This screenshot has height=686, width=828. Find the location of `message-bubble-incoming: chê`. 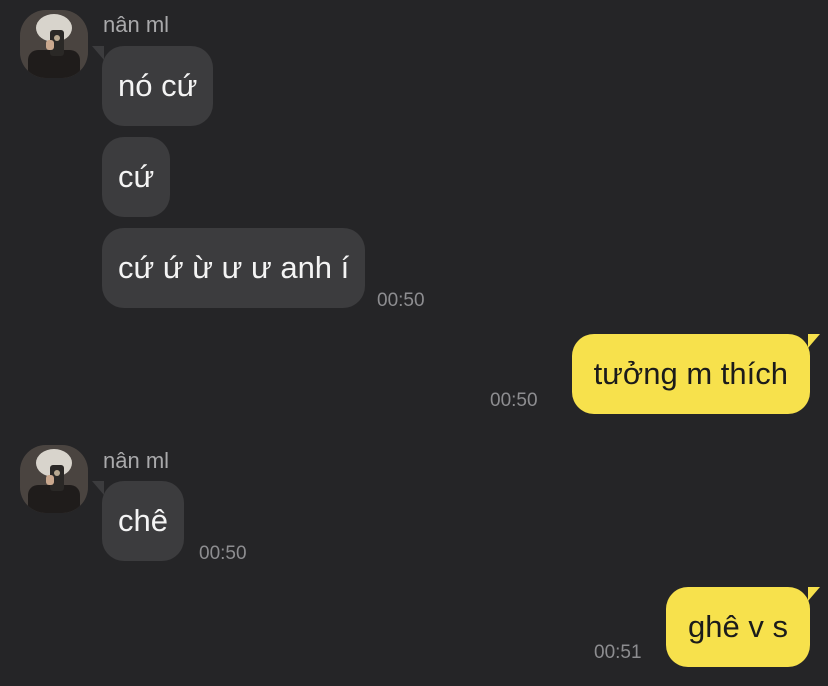

message-bubble-incoming: chê is located at coordinates (143, 521).